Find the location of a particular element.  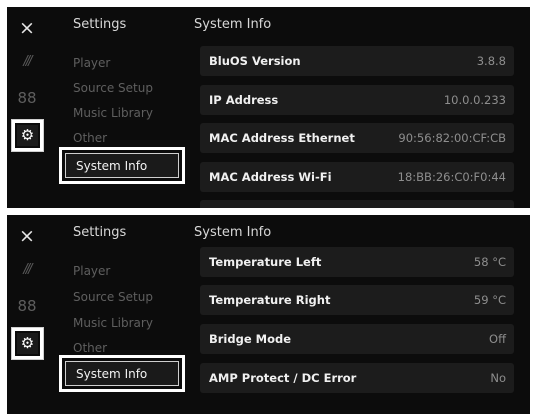

info-value: 59 °C is located at coordinates (489, 300).